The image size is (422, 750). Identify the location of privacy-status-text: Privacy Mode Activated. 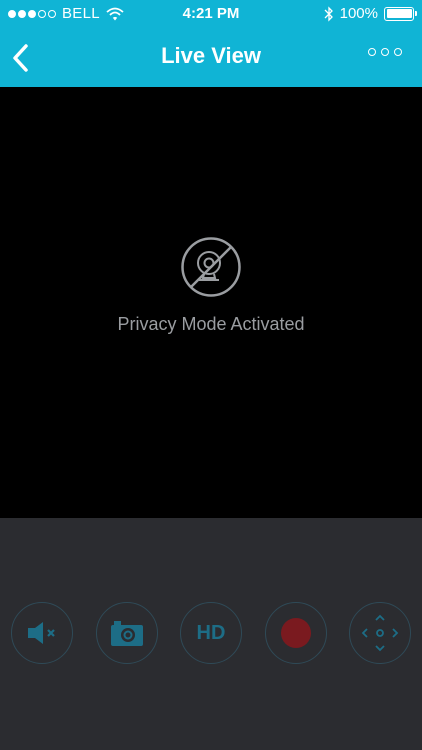
(211, 324).